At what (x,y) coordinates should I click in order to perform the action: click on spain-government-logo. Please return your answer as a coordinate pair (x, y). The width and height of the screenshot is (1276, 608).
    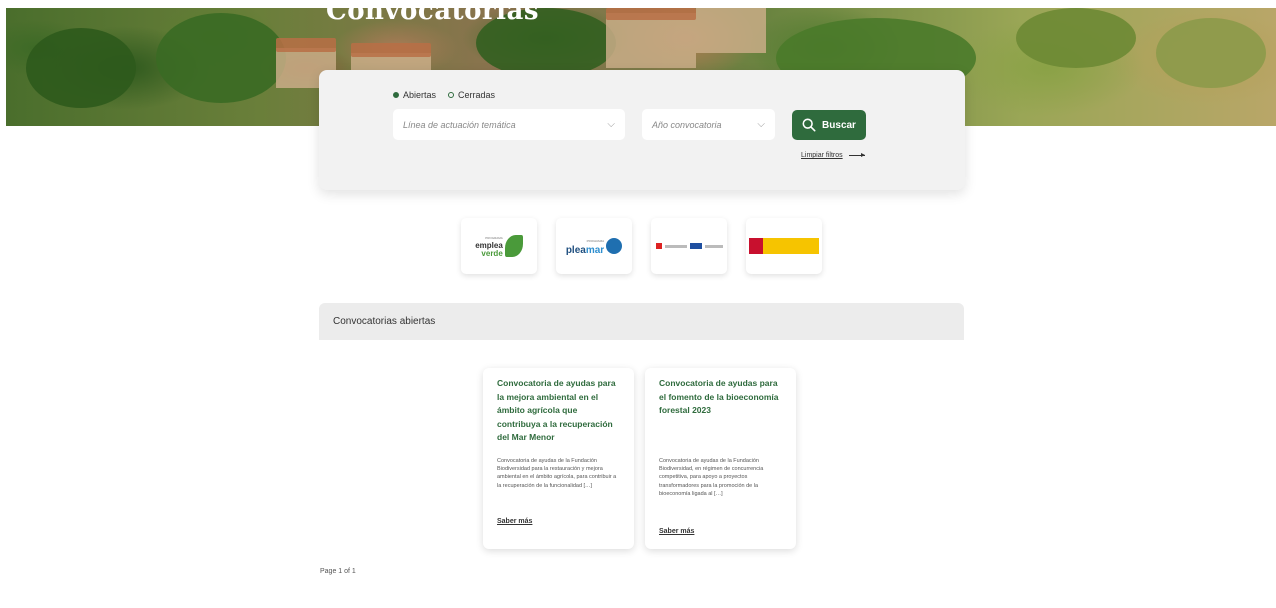
    Looking at the image, I should click on (784, 246).